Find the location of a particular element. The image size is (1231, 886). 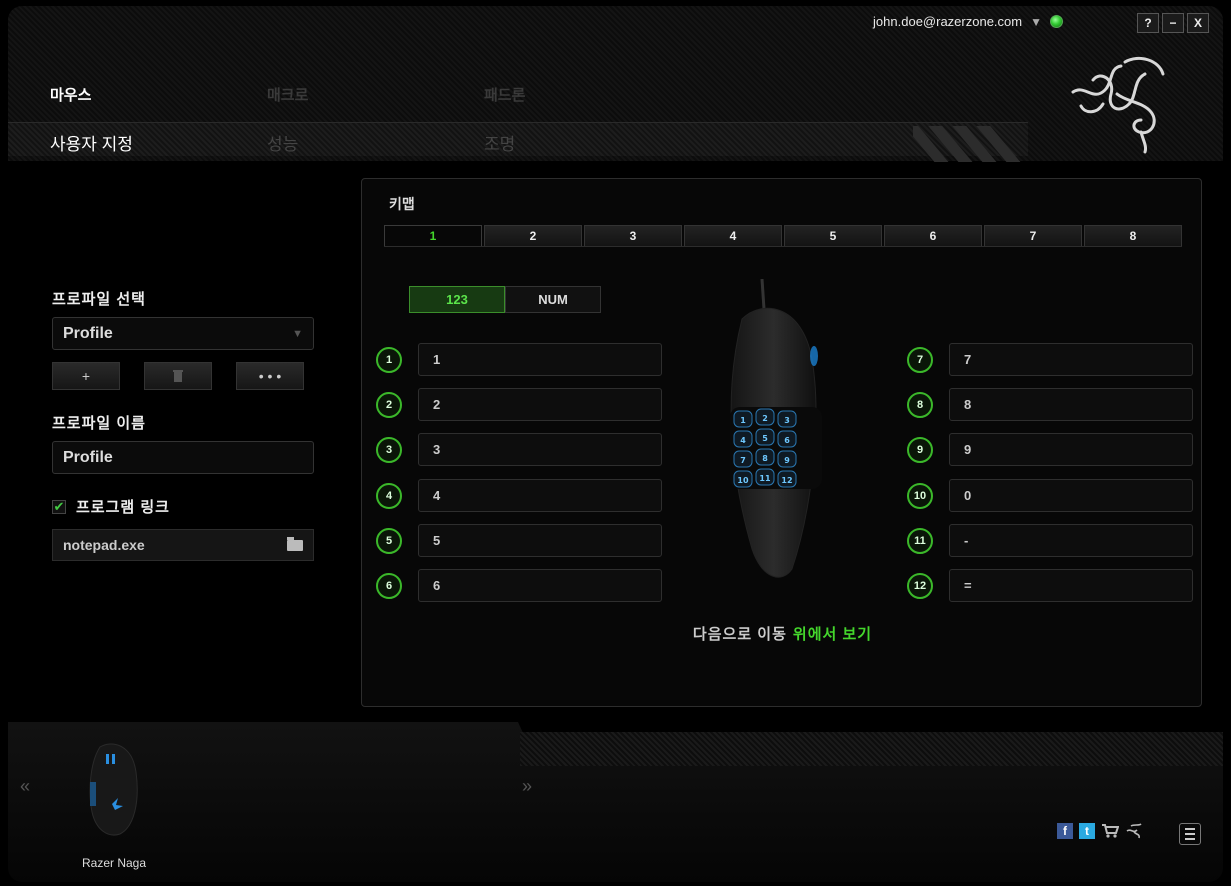

button-number-badge: 3 is located at coordinates (389, 449).